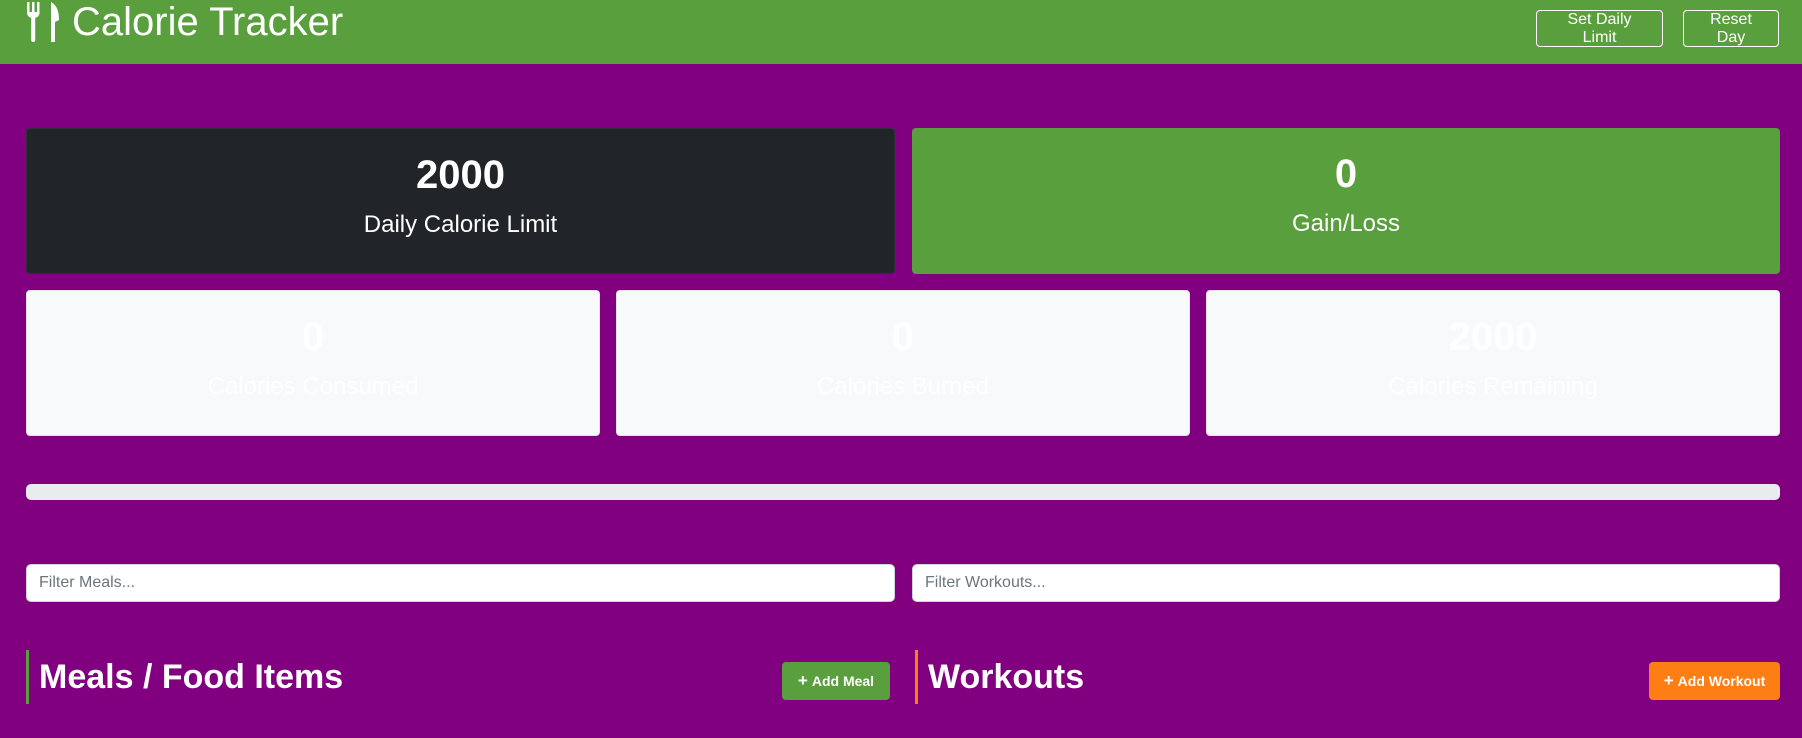  What do you see at coordinates (1599, 28) in the screenshot?
I see `set-daily-limit-button: Set Daily Limit` at bounding box center [1599, 28].